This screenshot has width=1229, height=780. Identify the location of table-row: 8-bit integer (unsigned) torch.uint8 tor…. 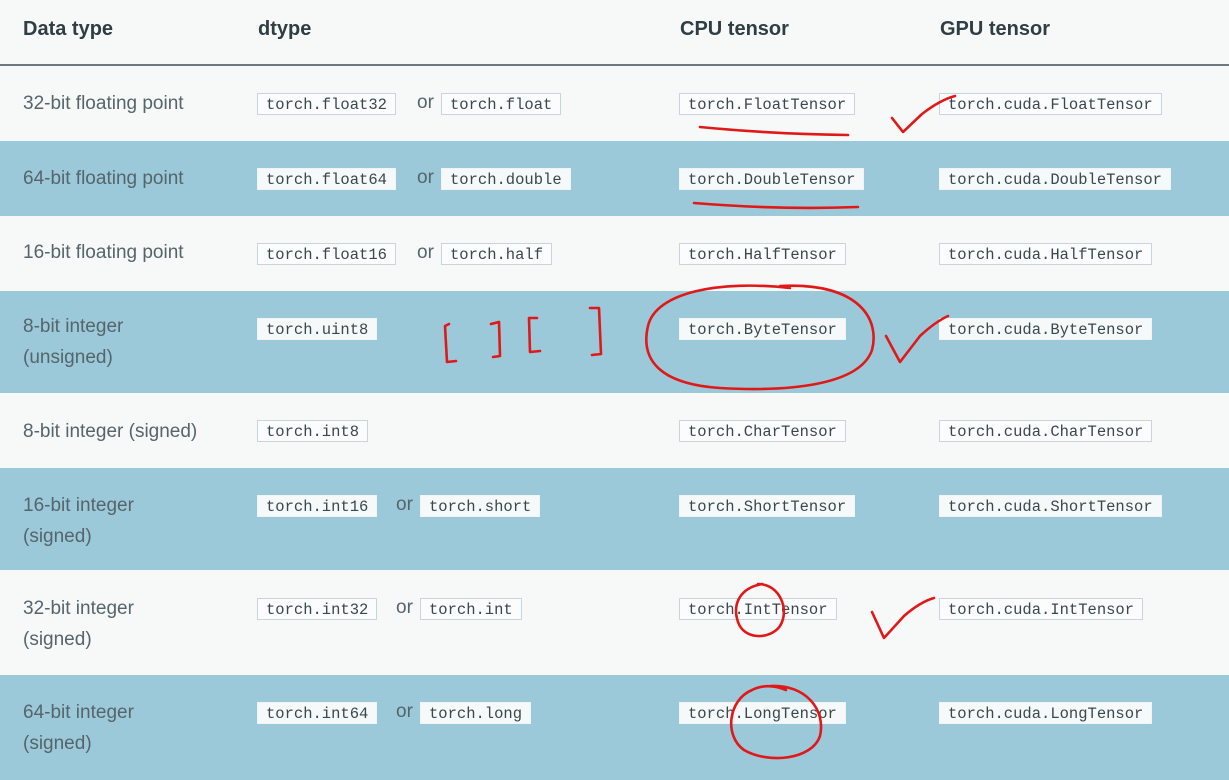
(614, 342).